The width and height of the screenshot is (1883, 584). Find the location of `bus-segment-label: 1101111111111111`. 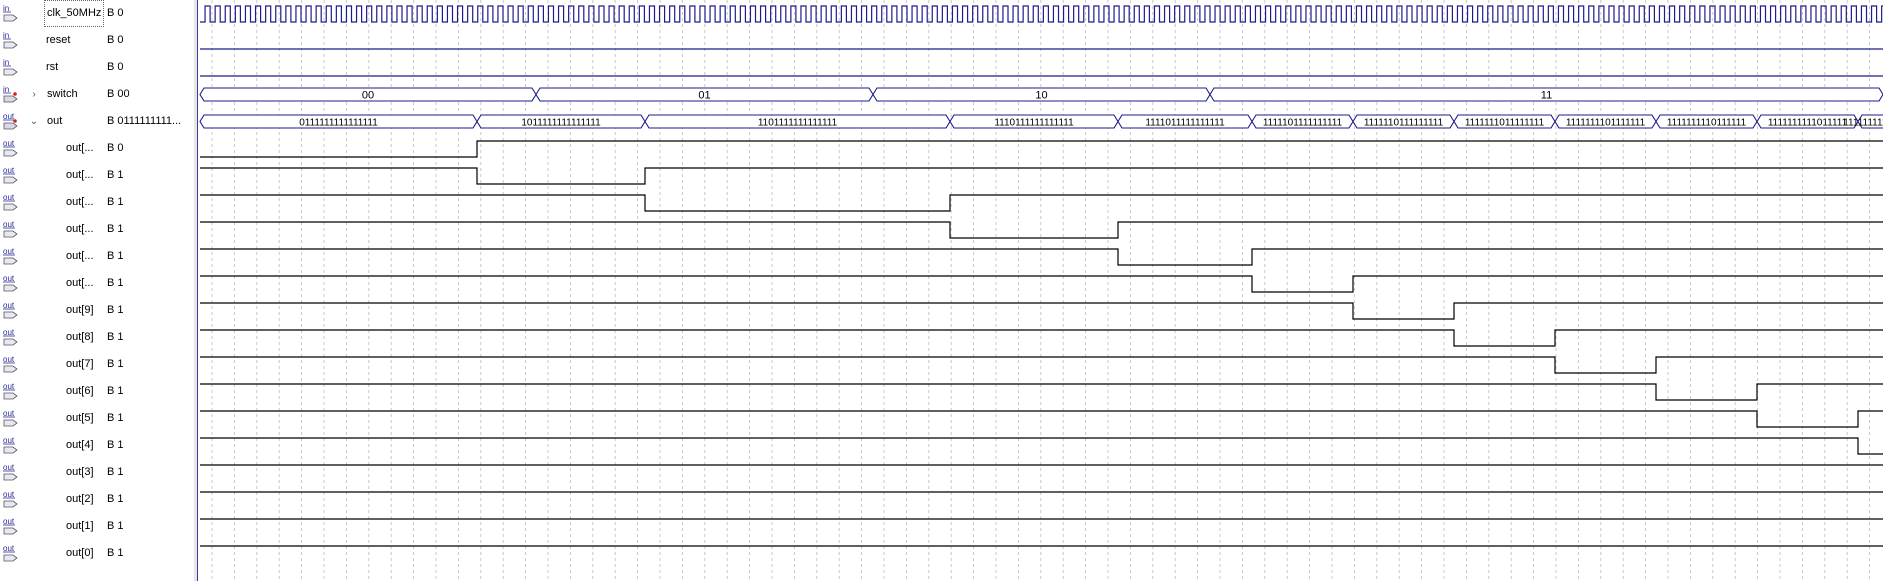

bus-segment-label: 1101111111111111 is located at coordinates (798, 123).